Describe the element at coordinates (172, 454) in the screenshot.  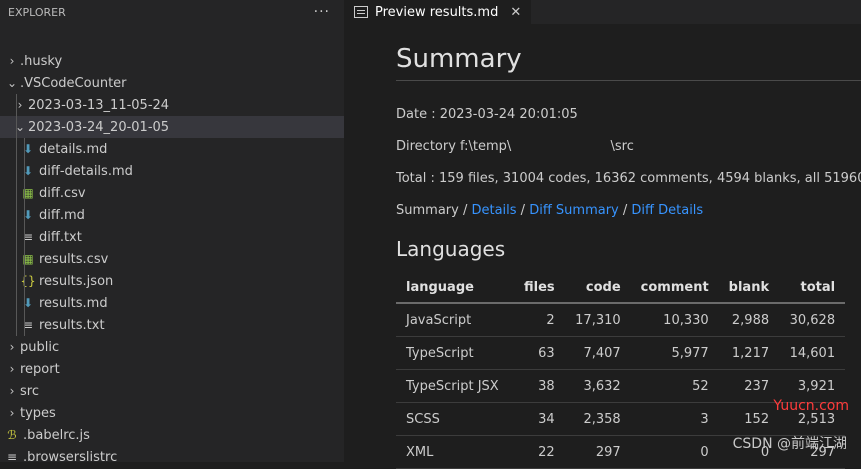
I see `tree-item: ≡ .browserslistrc` at that location.